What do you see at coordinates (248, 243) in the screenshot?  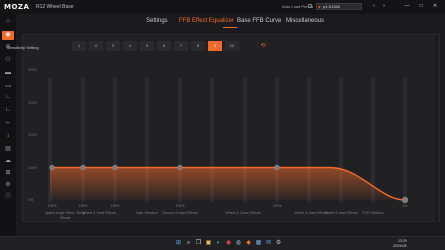 I see `moza-icon: ◆` at bounding box center [248, 243].